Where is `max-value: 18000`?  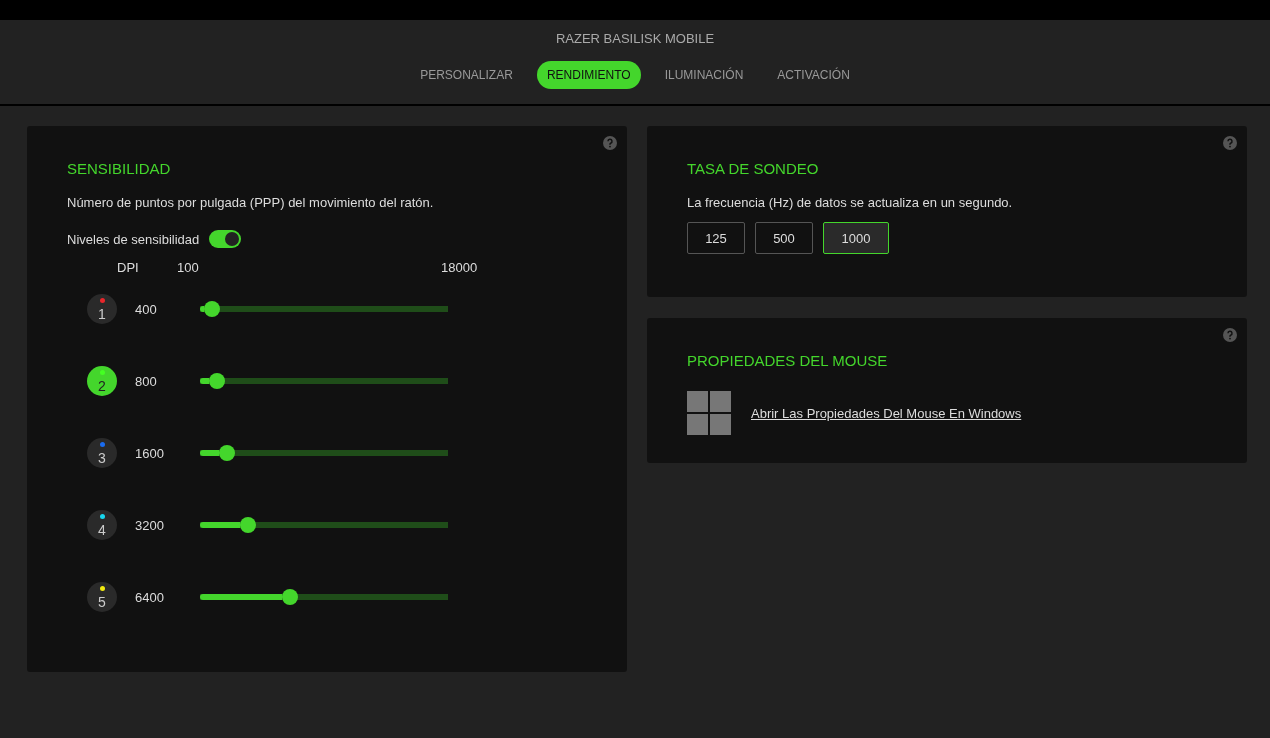
max-value: 18000 is located at coordinates (459, 267).